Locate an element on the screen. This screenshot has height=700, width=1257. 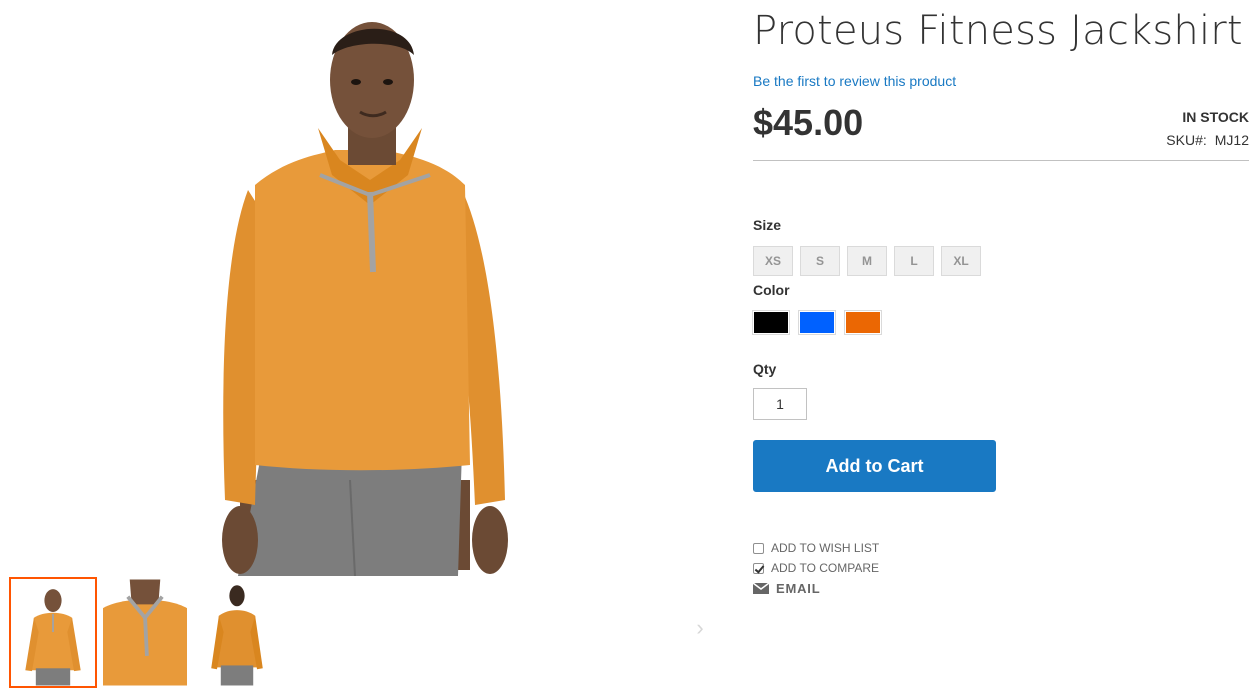
product-front-thumbnail is located at coordinates (53, 632).